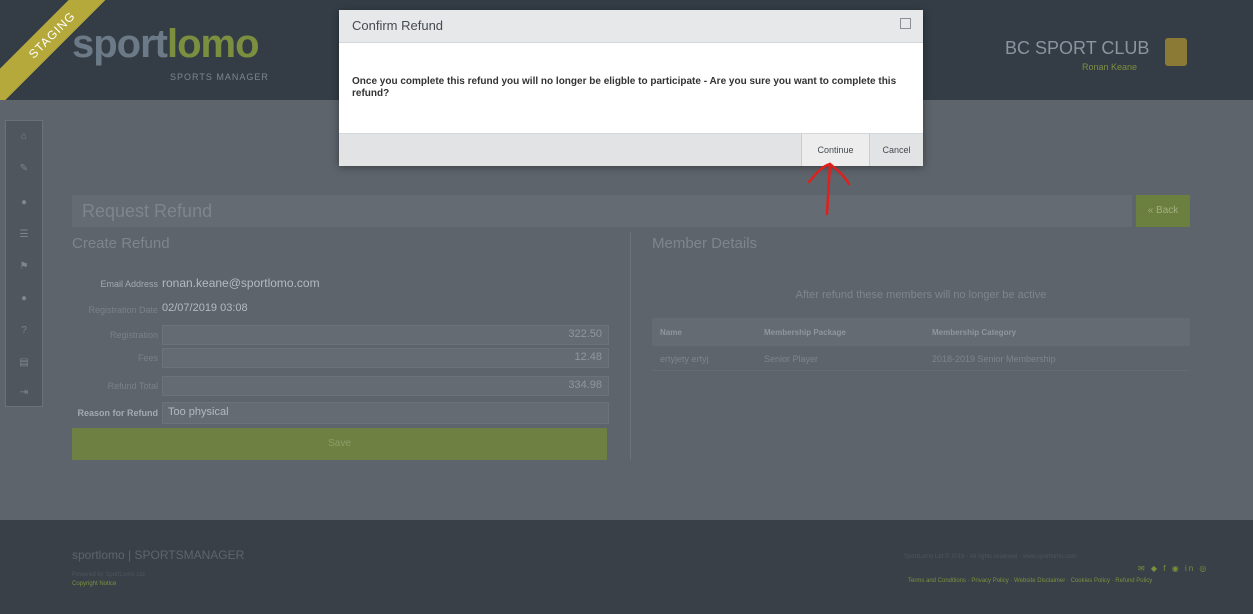  What do you see at coordinates (585, 385) in the screenshot?
I see `refund-total-value: 334.98` at bounding box center [585, 385].